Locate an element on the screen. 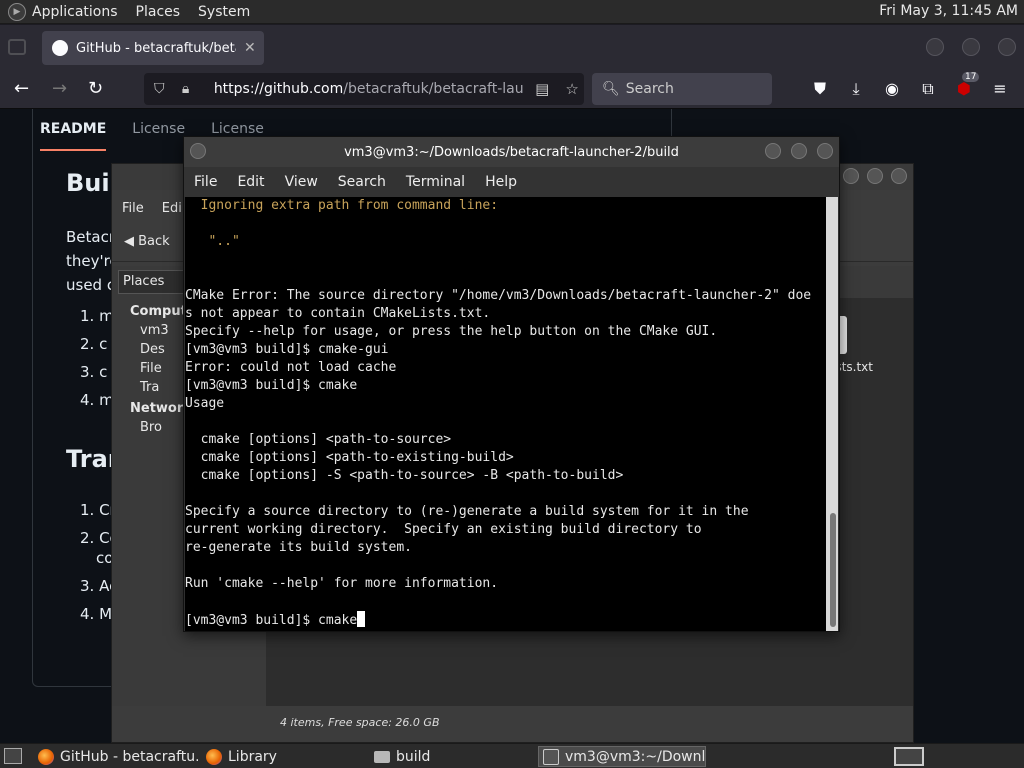 Image resolution: width=1024 pixels, height=768 pixels. term-menu-search: Search is located at coordinates (362, 182).